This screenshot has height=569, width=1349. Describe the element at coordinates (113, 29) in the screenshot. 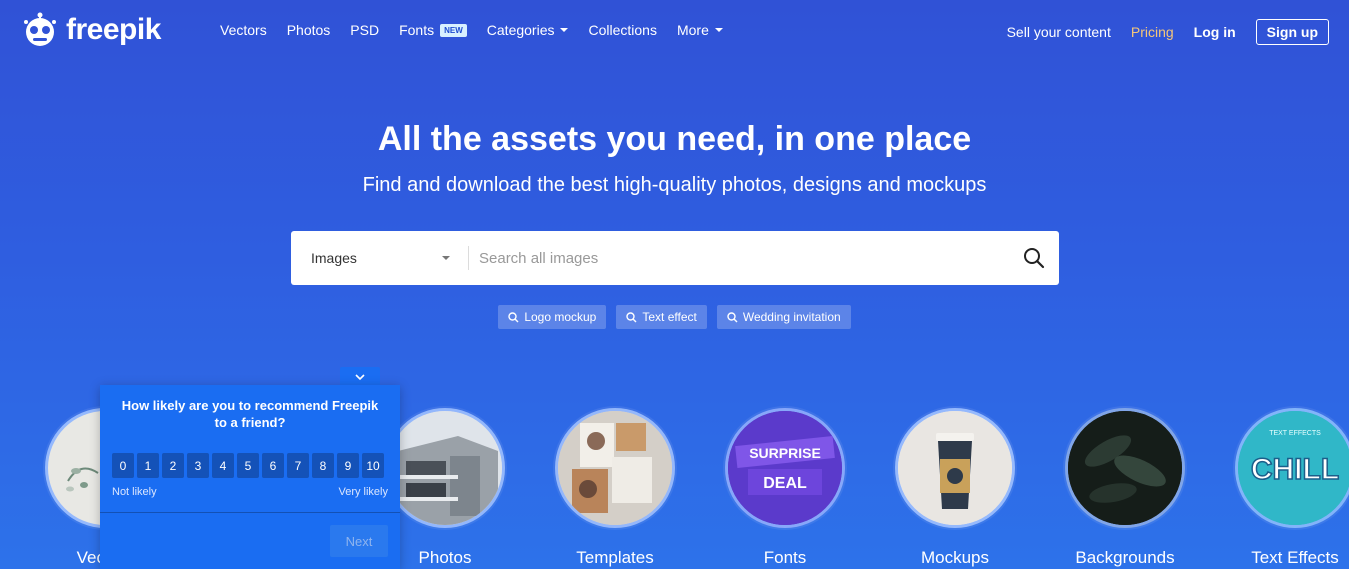

I see `brand-name: freepik` at that location.